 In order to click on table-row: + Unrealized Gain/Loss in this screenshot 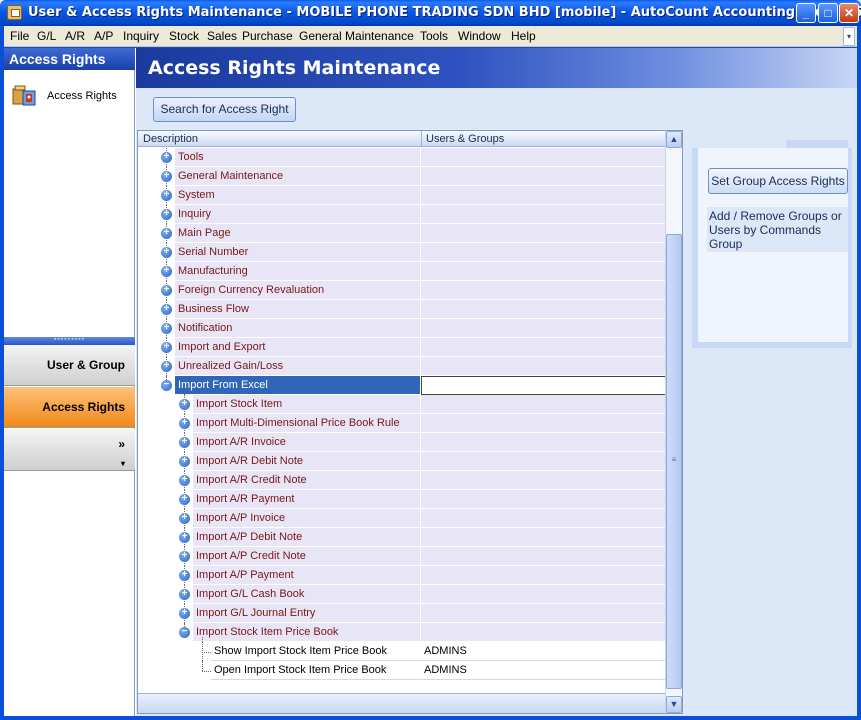, I will do `click(402, 366)`.